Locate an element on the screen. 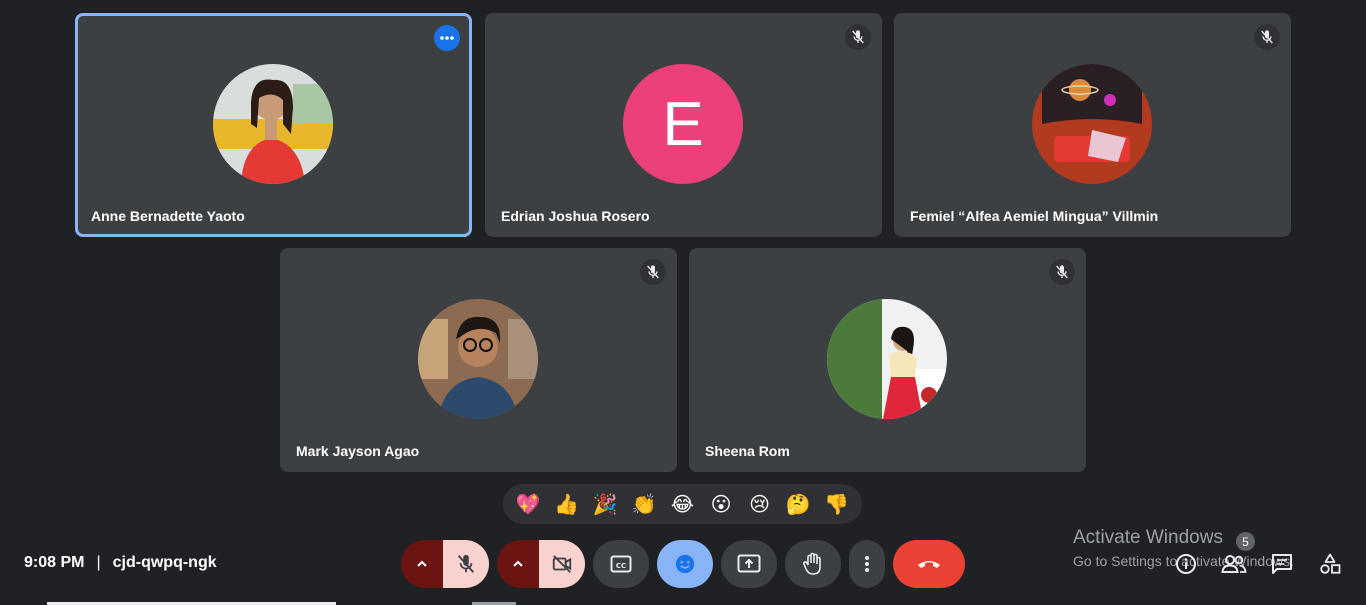 The width and height of the screenshot is (1366, 605). meeting-info: 9:08 PM | cjd-qwpq-ngk is located at coordinates (120, 563).